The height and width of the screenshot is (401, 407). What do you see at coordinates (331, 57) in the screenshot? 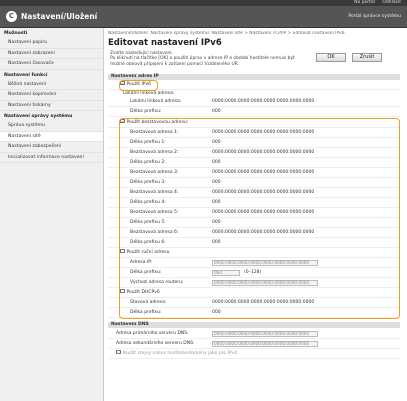
I see `ok-button: OK` at bounding box center [331, 57].